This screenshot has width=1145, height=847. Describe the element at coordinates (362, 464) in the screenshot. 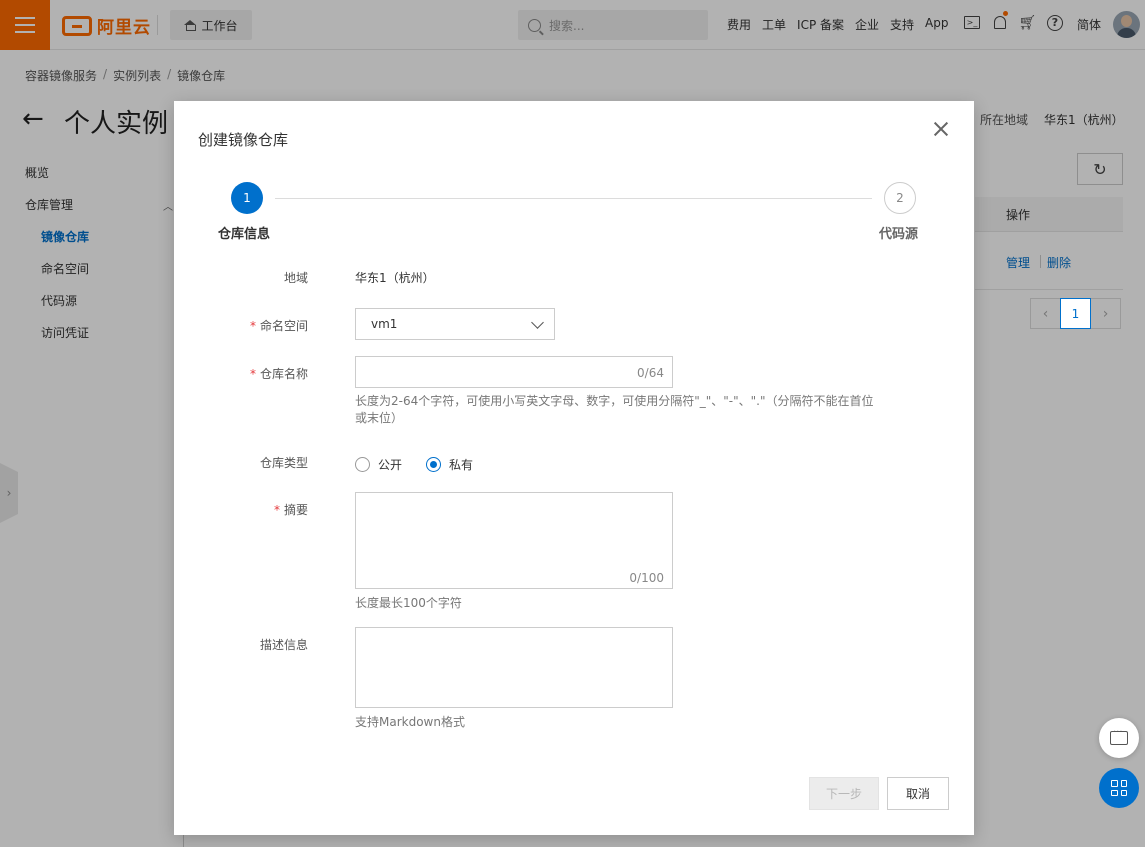

I see `radio-button` at that location.